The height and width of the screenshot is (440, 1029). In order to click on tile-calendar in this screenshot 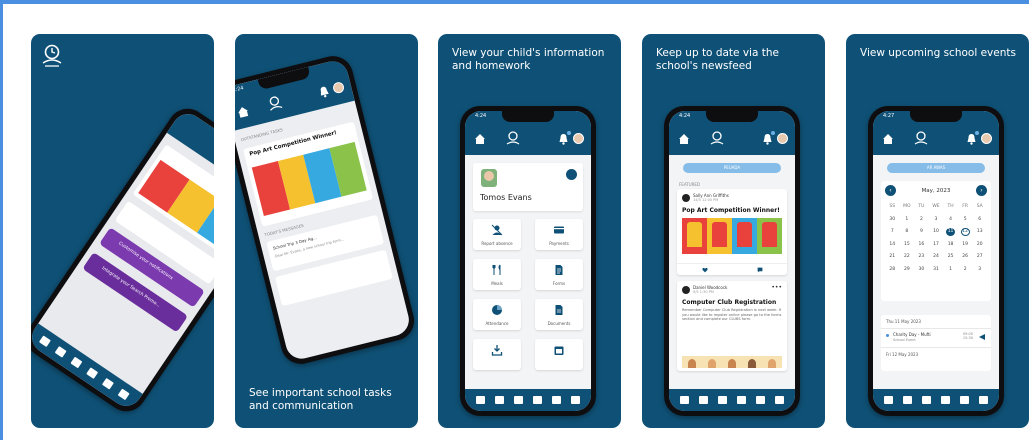, I will do `click(559, 354)`.